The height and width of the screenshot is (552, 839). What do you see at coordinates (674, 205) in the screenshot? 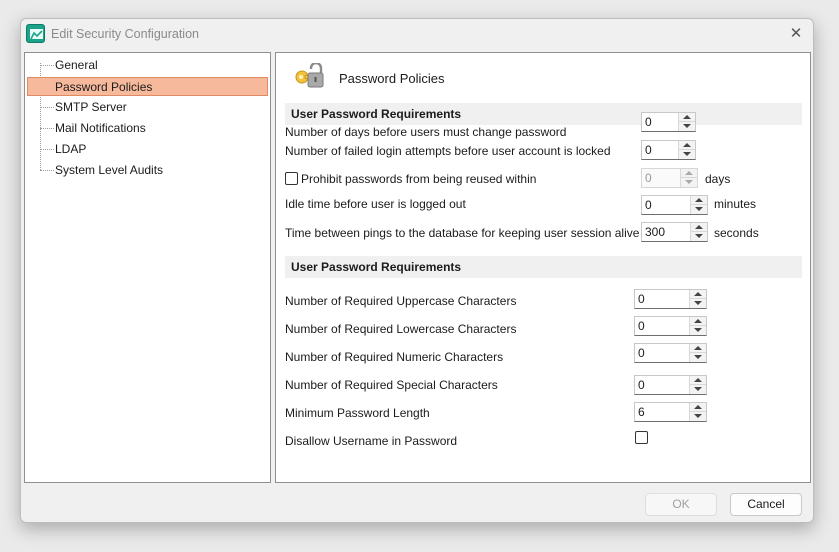
I see `idle-time-stepper: 0` at bounding box center [674, 205].